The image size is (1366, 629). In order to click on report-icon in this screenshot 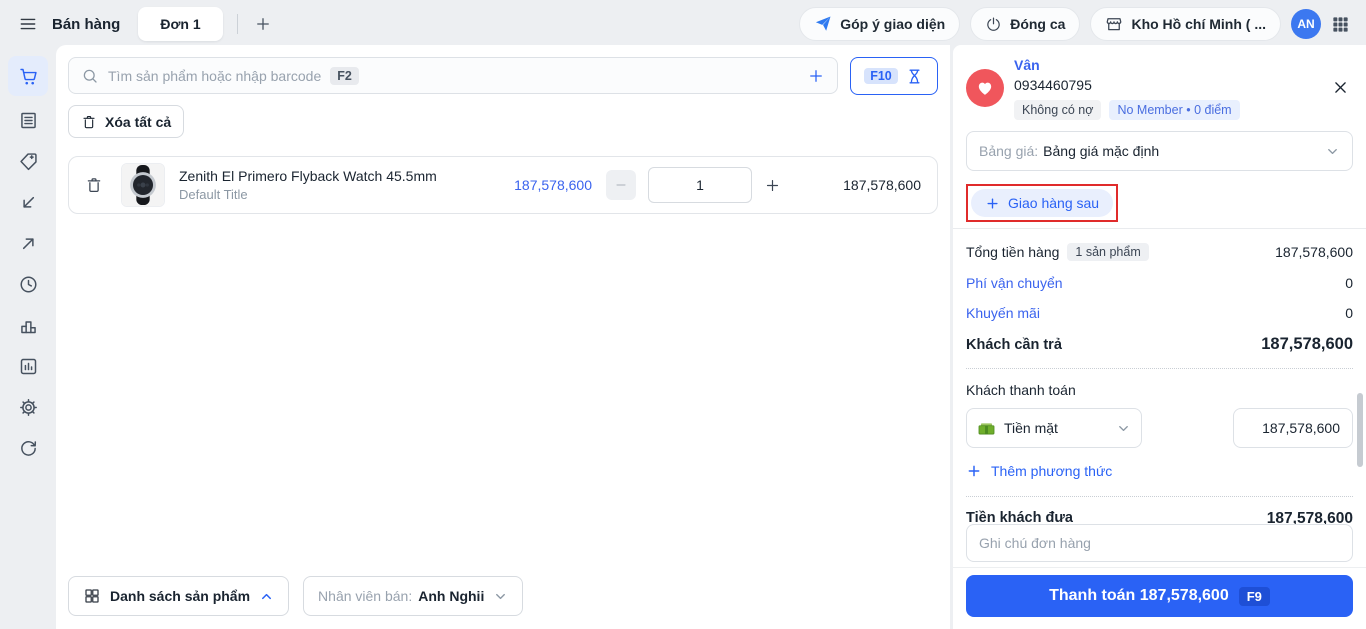, I will do `click(28, 366)`.